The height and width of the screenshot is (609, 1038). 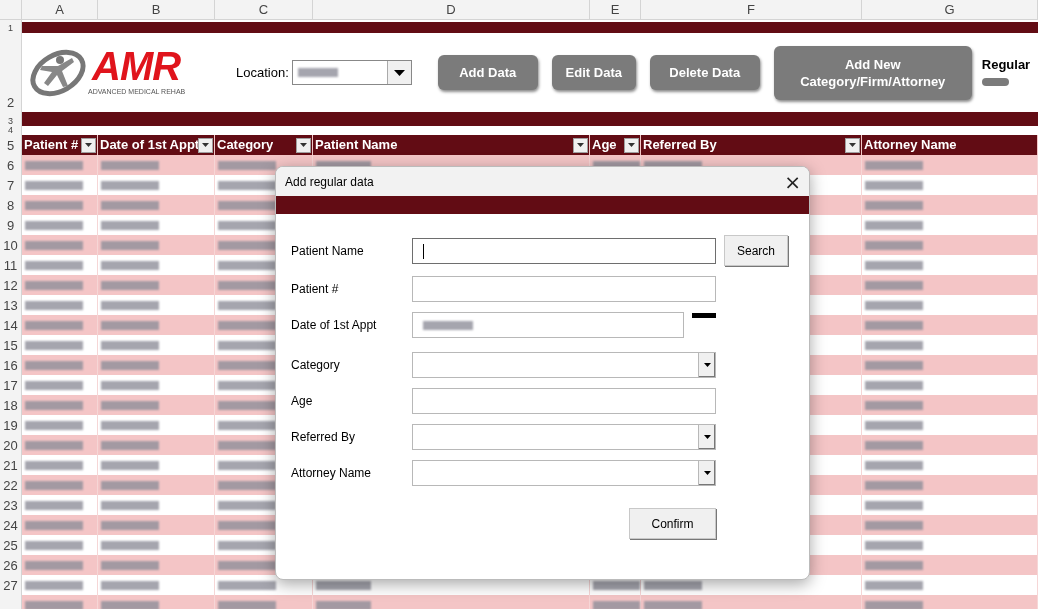 What do you see at coordinates (156, 10) in the screenshot?
I see `column-letter: B` at bounding box center [156, 10].